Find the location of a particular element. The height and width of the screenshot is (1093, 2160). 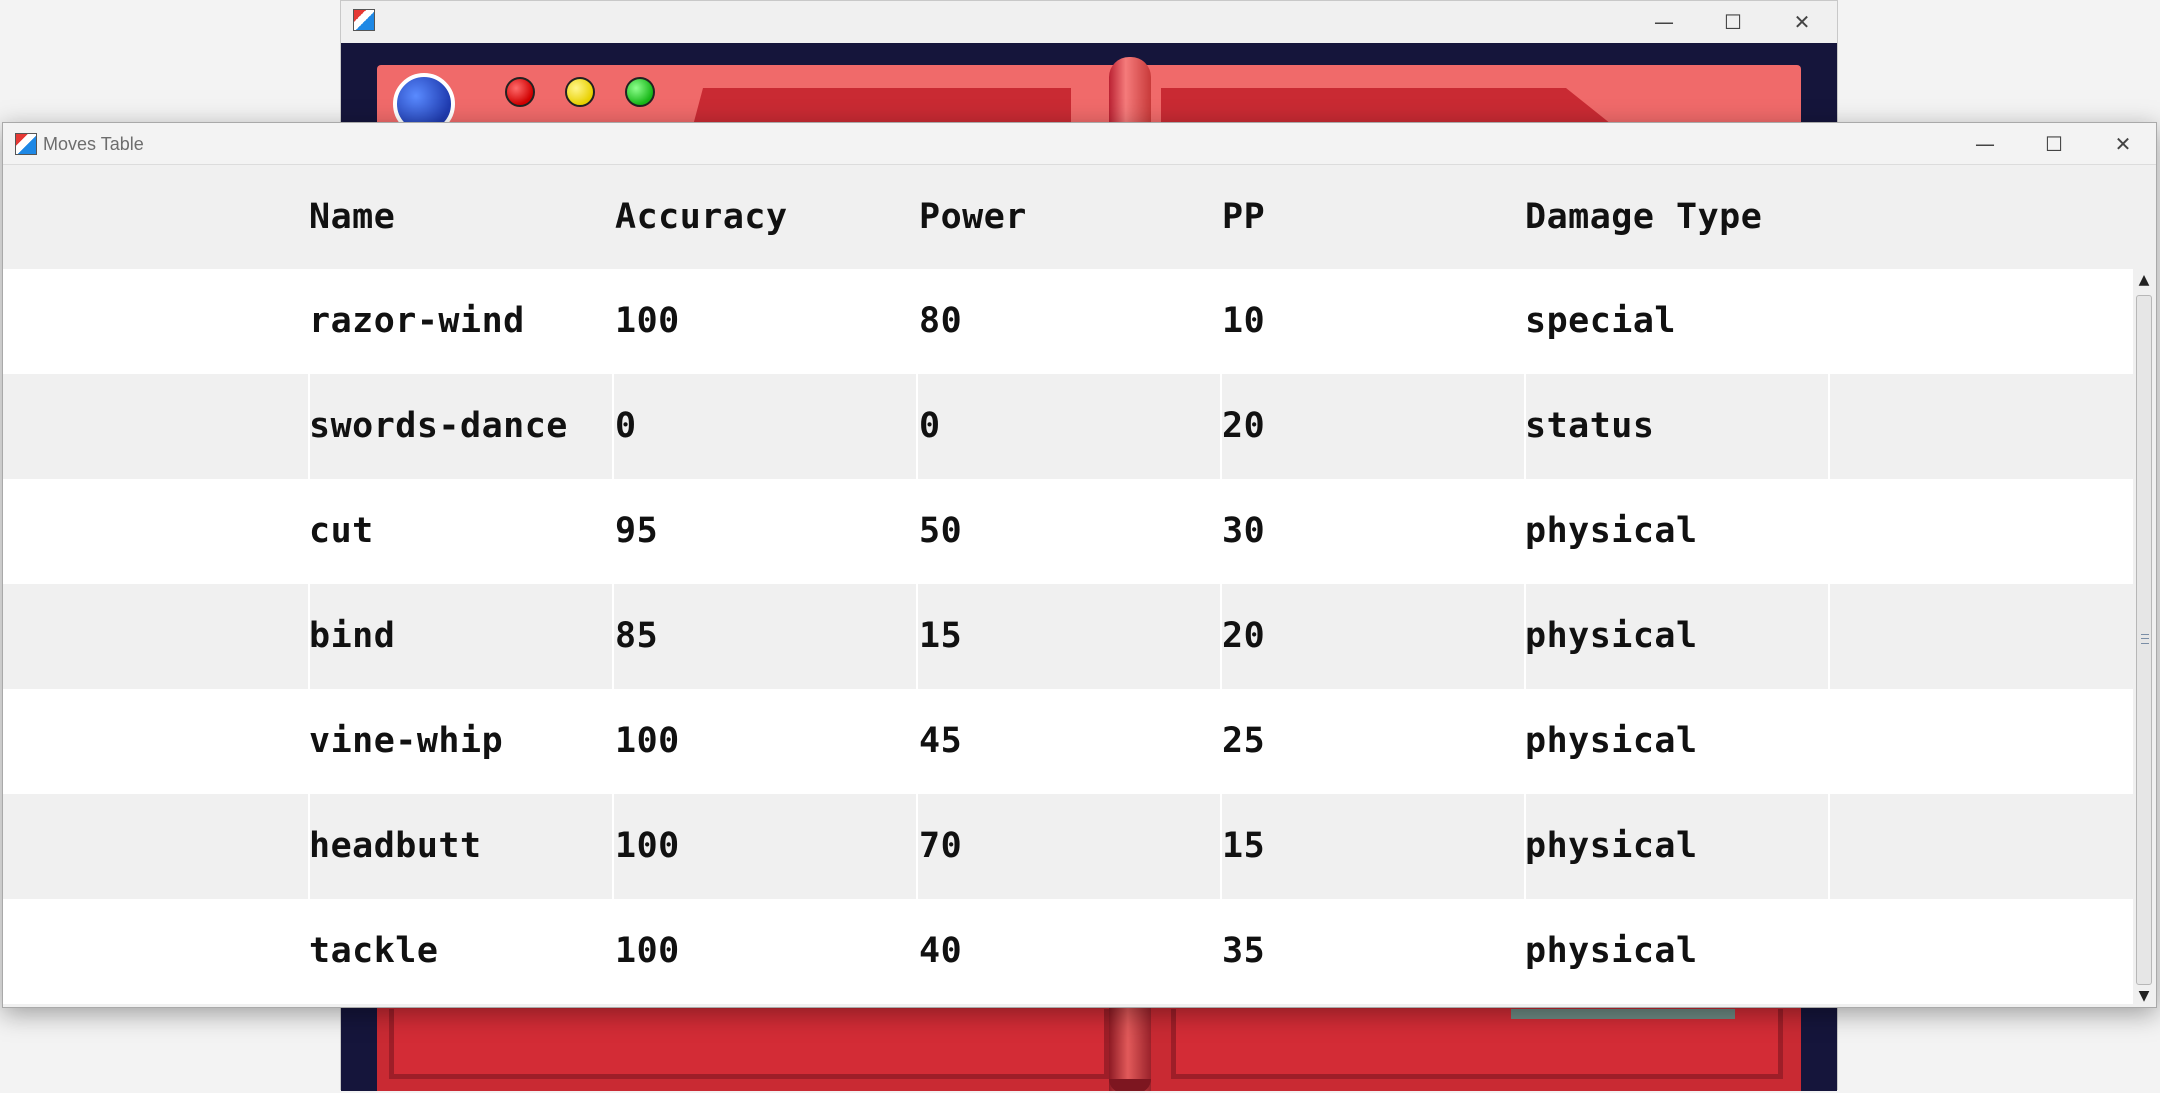

scroll-up-button: ▲ is located at coordinates (2144, 280).